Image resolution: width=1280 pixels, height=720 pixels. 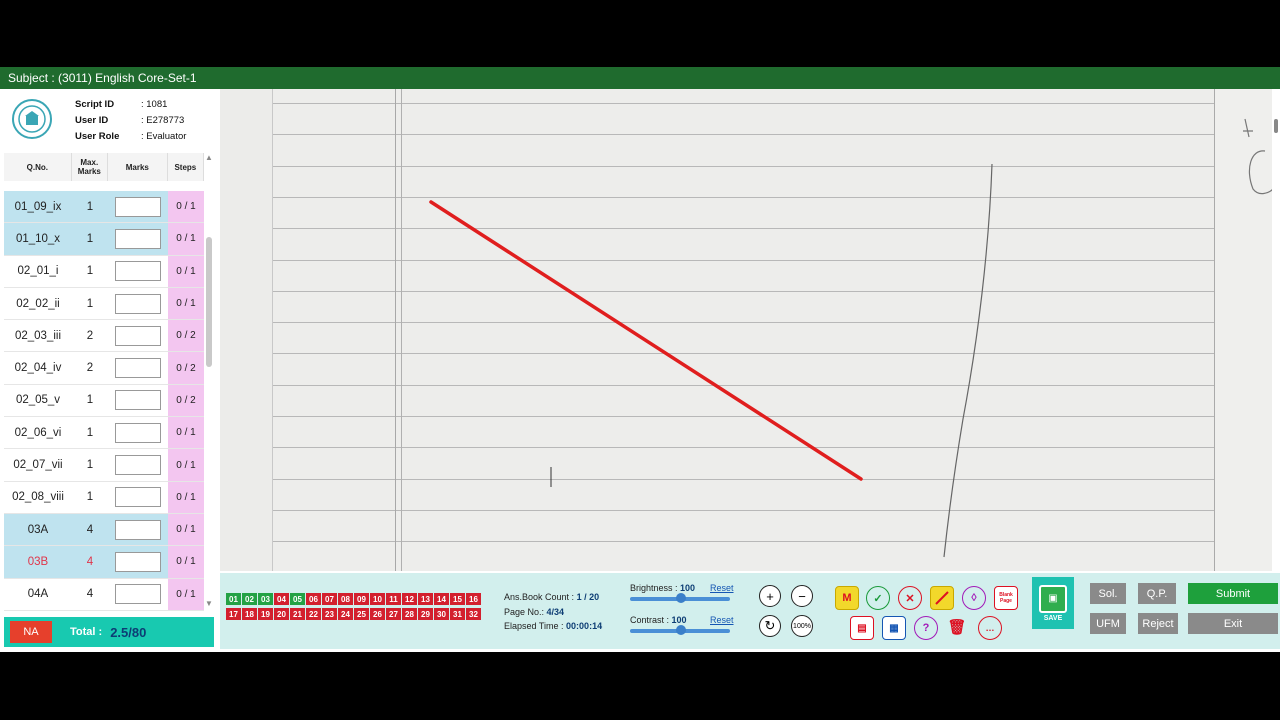 What do you see at coordinates (281, 599) in the screenshot?
I see `page-button-04: 04` at bounding box center [281, 599].